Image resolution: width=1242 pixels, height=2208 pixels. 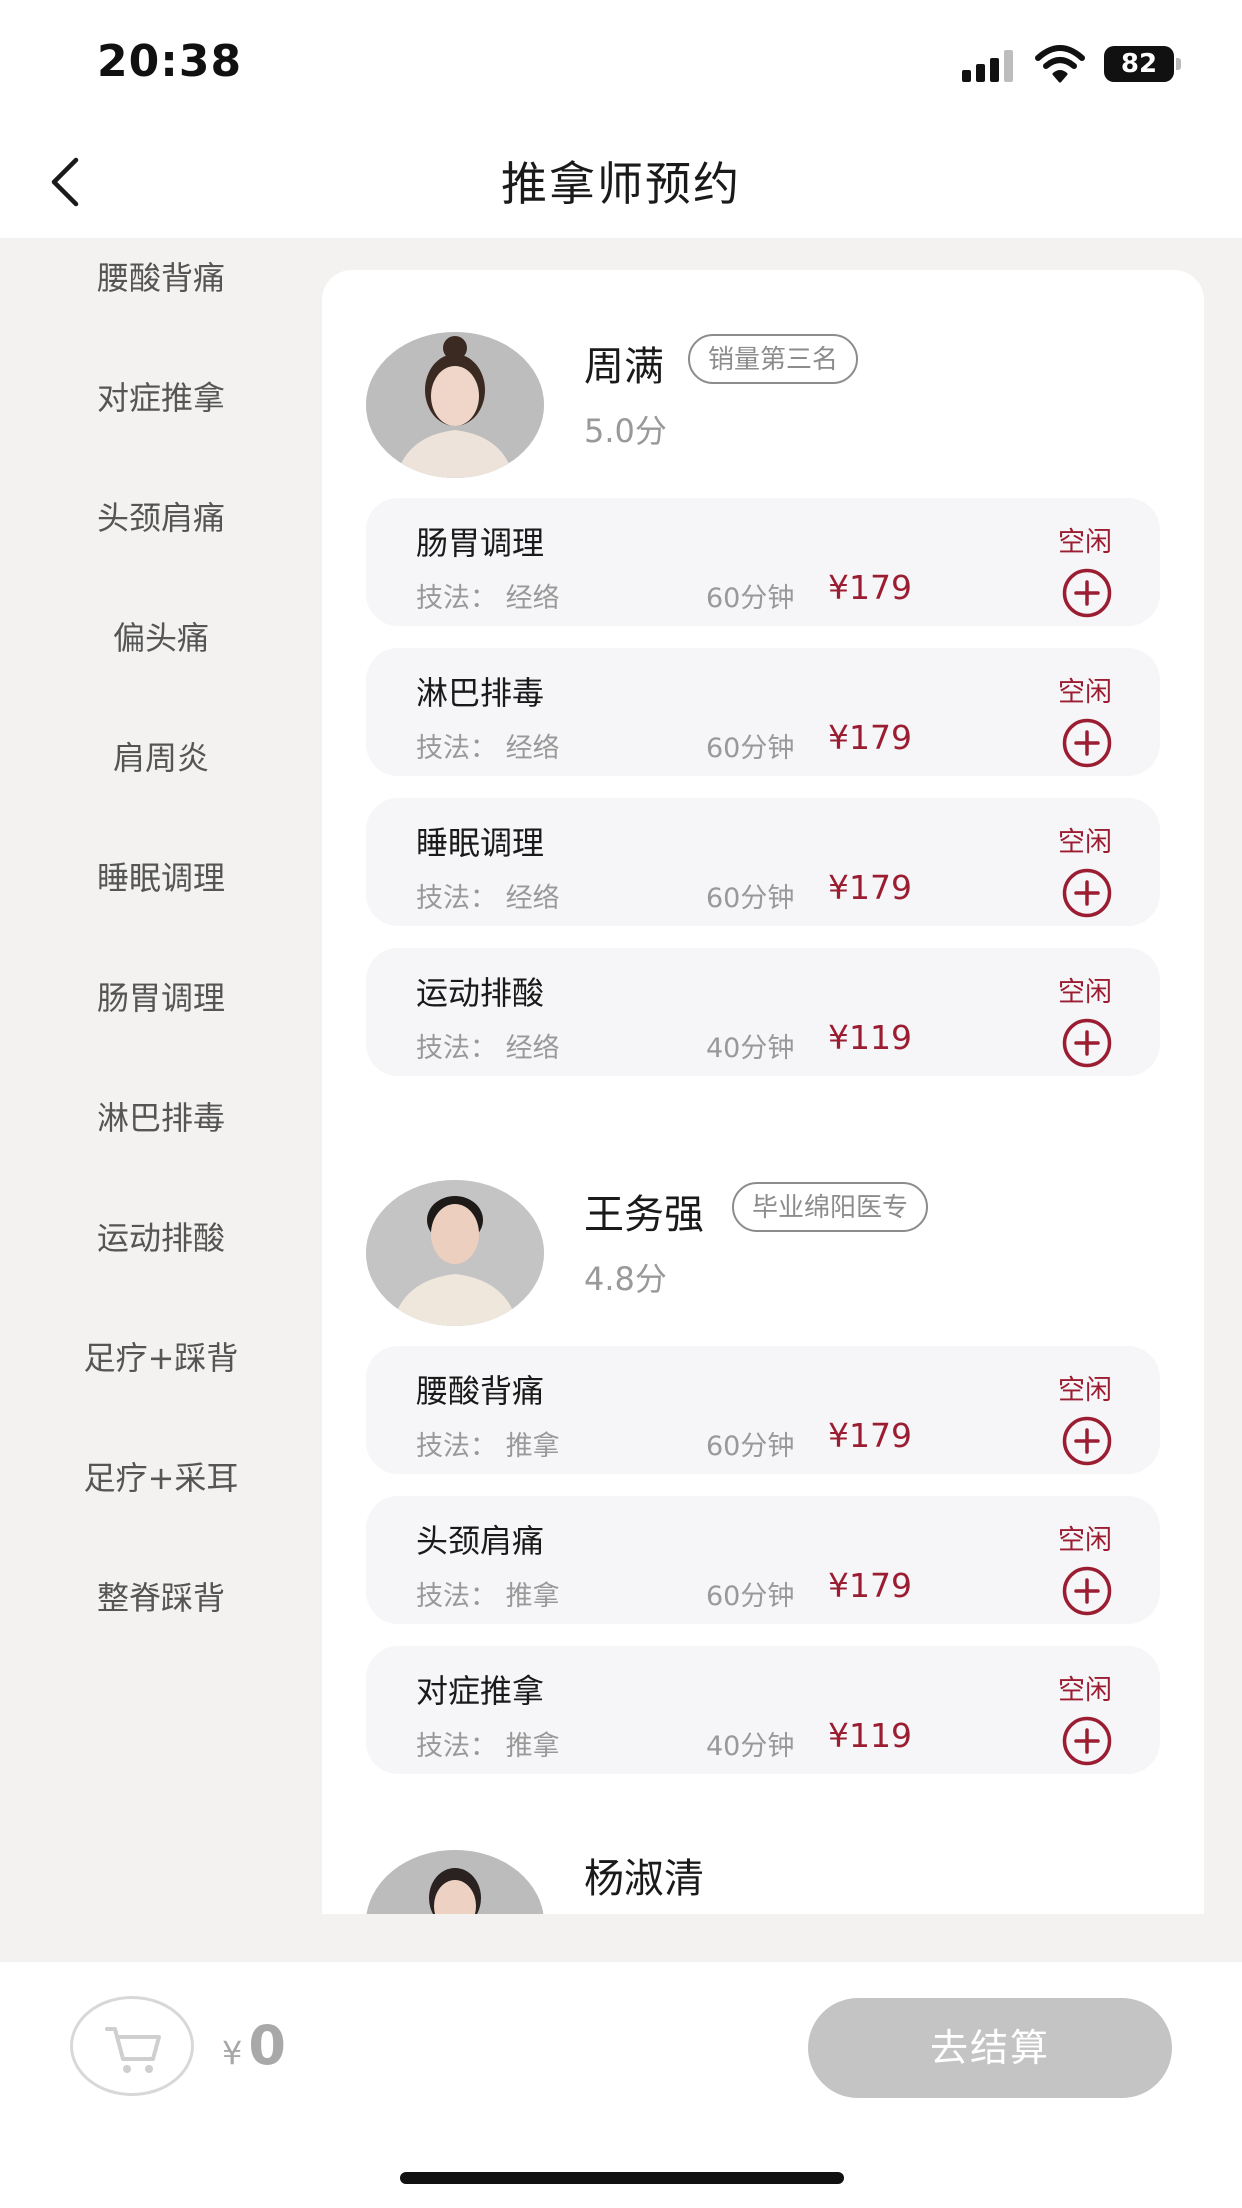 What do you see at coordinates (267, 2045) in the screenshot?
I see `total-amount: 0` at bounding box center [267, 2045].